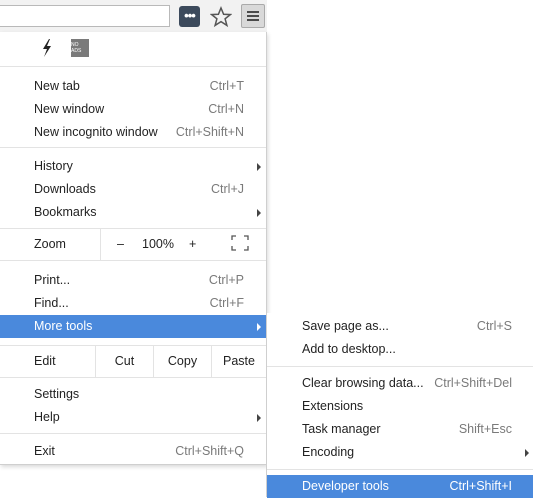 The width and height of the screenshot is (533, 498). I want to click on ellipsis-icon: •••, so click(190, 15).